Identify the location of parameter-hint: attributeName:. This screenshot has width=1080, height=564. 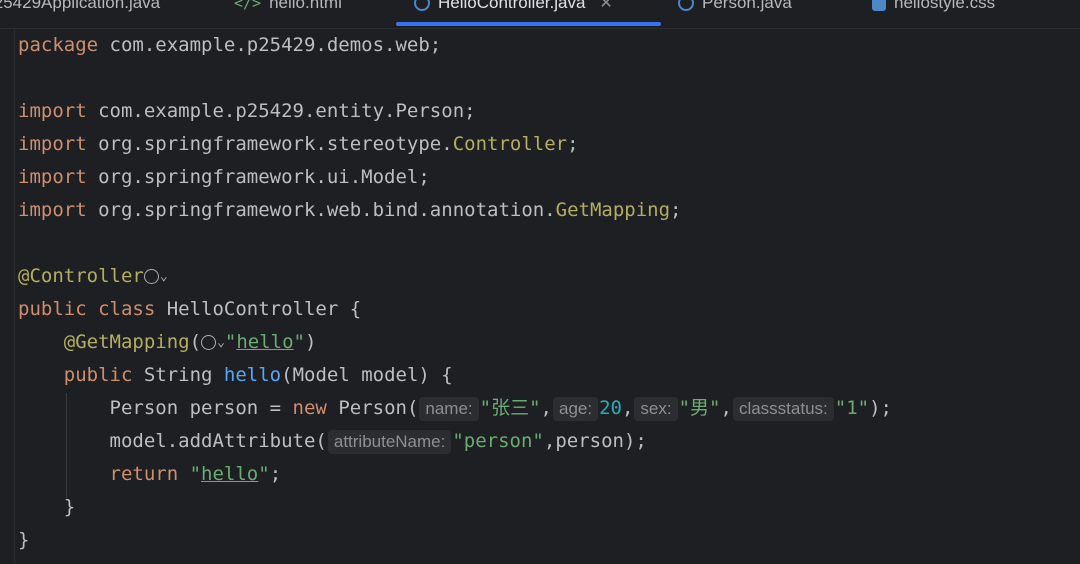
(389, 441).